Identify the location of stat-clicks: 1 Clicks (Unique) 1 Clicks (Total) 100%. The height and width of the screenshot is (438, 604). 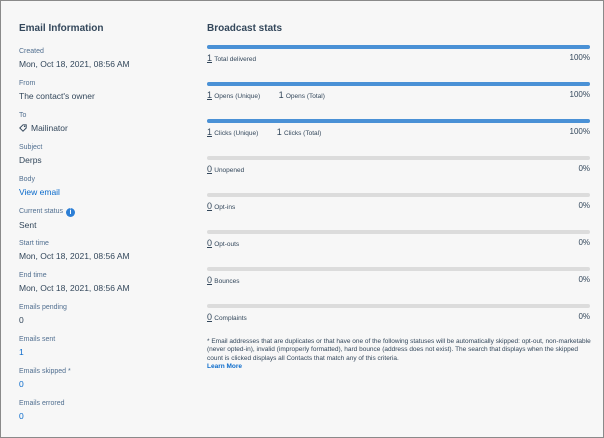
(398, 134).